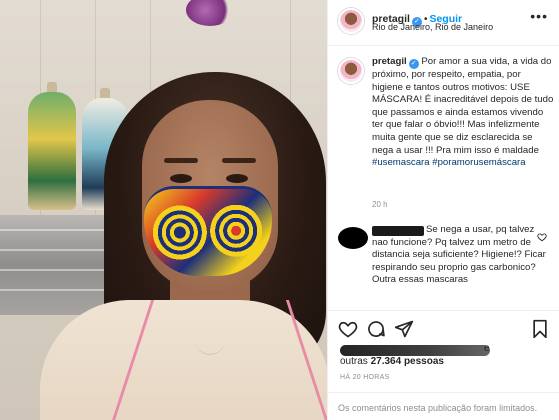 The image size is (559, 420). What do you see at coordinates (398, 231) in the screenshot?
I see `comment-username-redacted` at bounding box center [398, 231].